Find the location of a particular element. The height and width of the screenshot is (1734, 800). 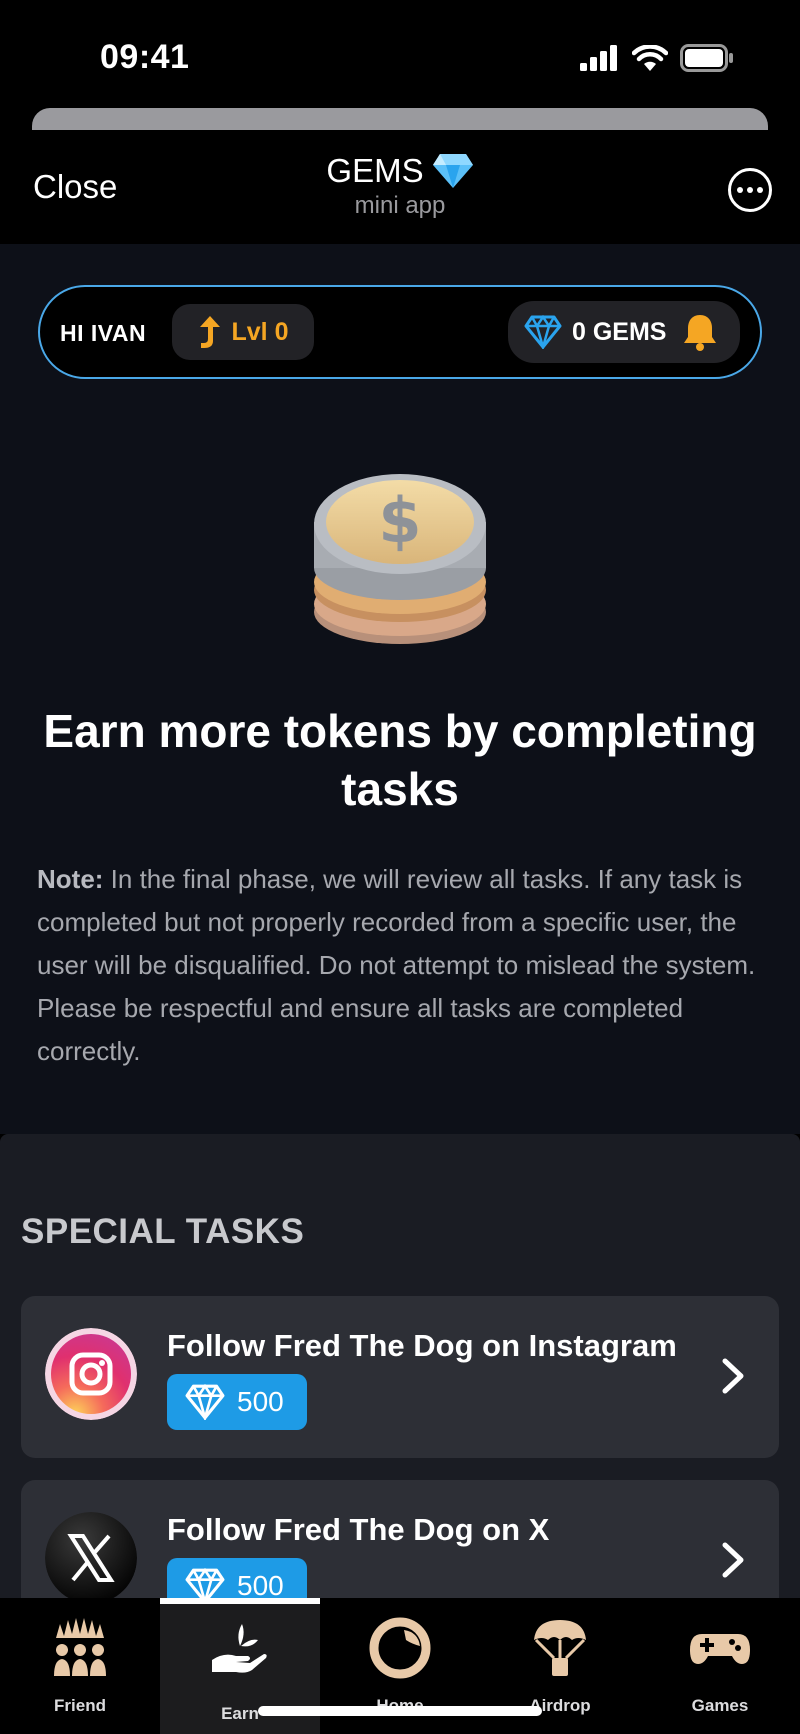

task-card-instagram: Follow Fred The Dog on Instagram 500 is located at coordinates (400, 1377).